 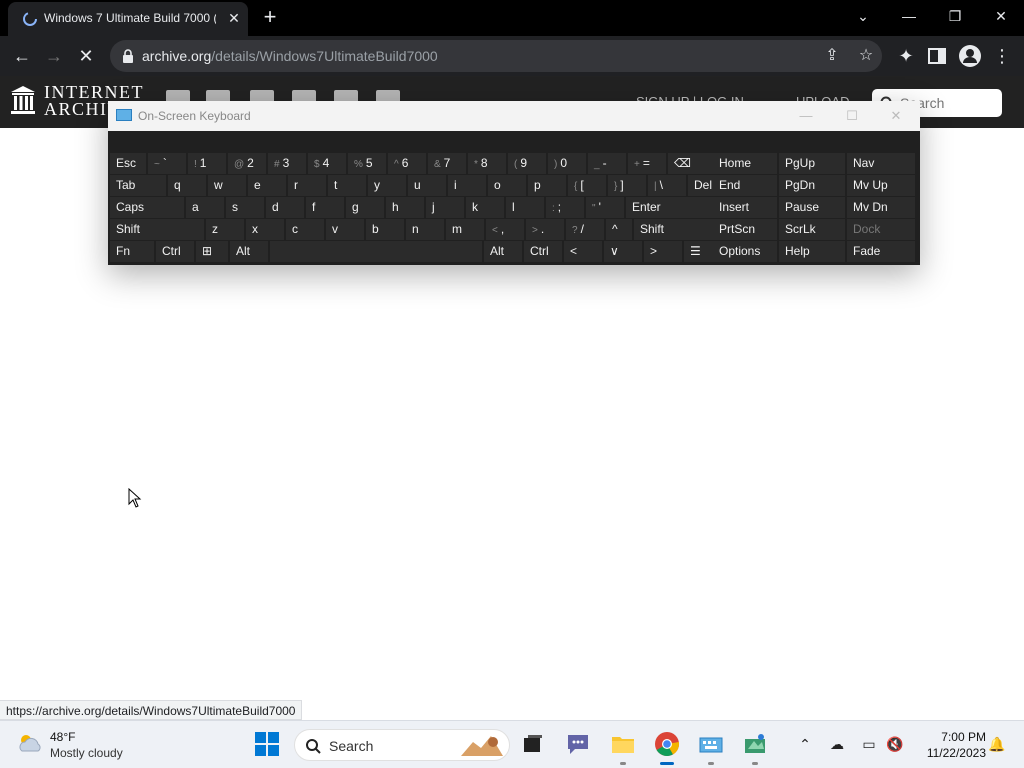 What do you see at coordinates (347, 185) in the screenshot?
I see `key-t: t` at bounding box center [347, 185].